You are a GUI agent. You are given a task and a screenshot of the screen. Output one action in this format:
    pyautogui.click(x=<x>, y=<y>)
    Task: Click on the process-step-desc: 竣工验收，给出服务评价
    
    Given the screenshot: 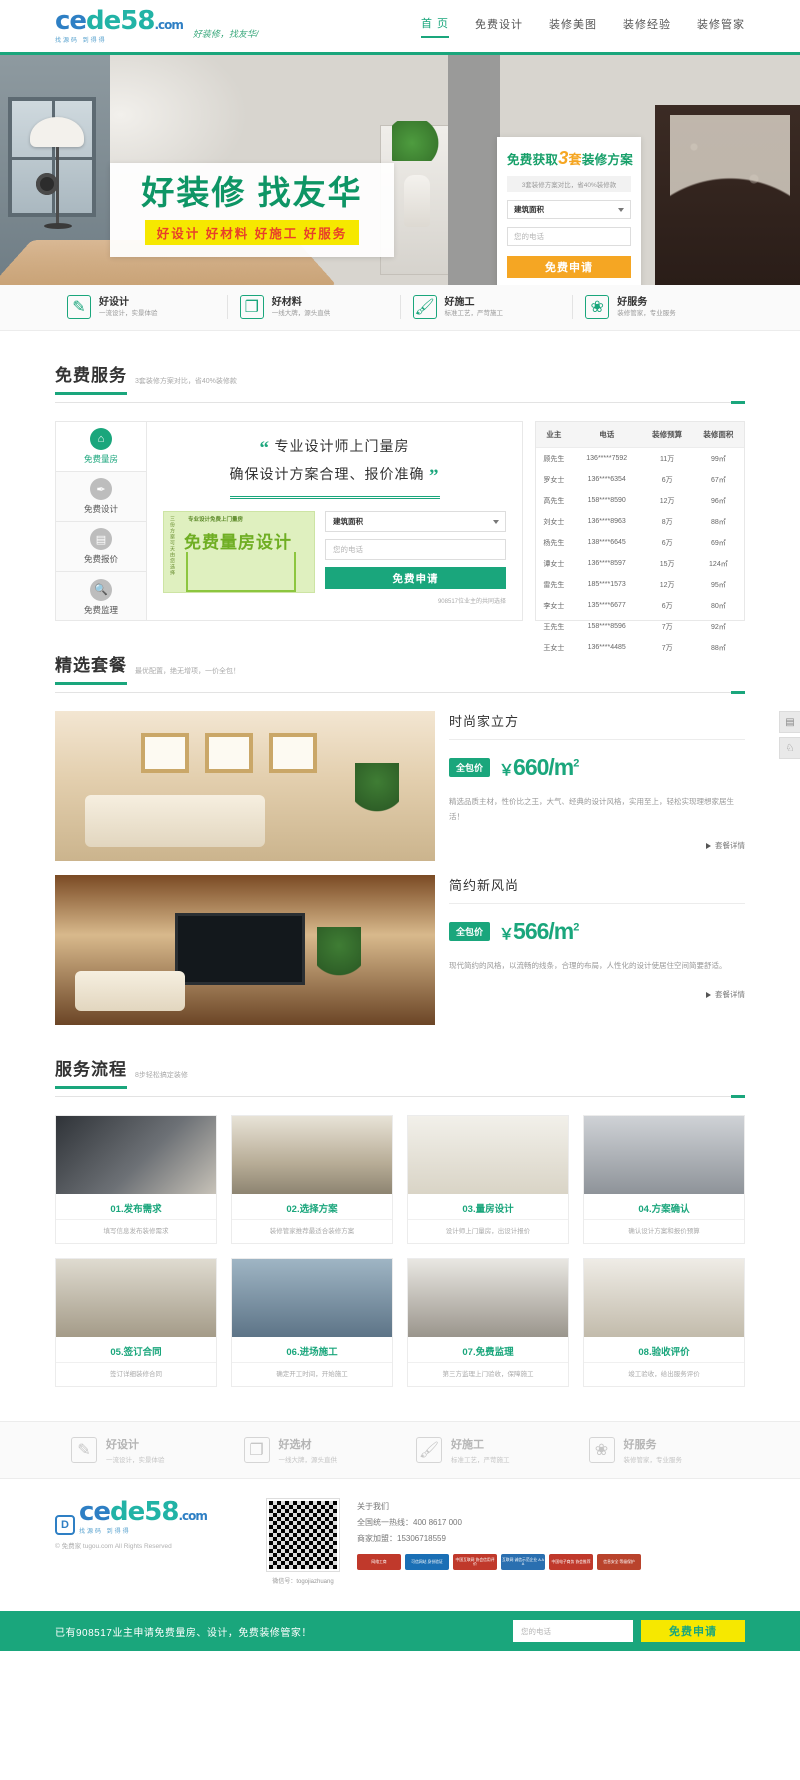 What is the action you would take?
    pyautogui.click(x=664, y=1374)
    